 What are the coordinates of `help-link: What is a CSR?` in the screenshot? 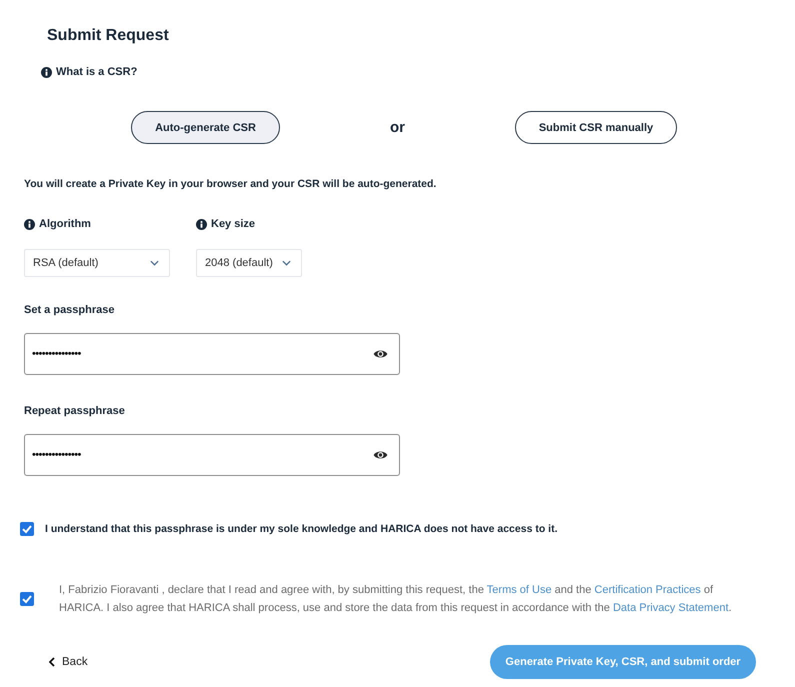 It's located at (97, 72).